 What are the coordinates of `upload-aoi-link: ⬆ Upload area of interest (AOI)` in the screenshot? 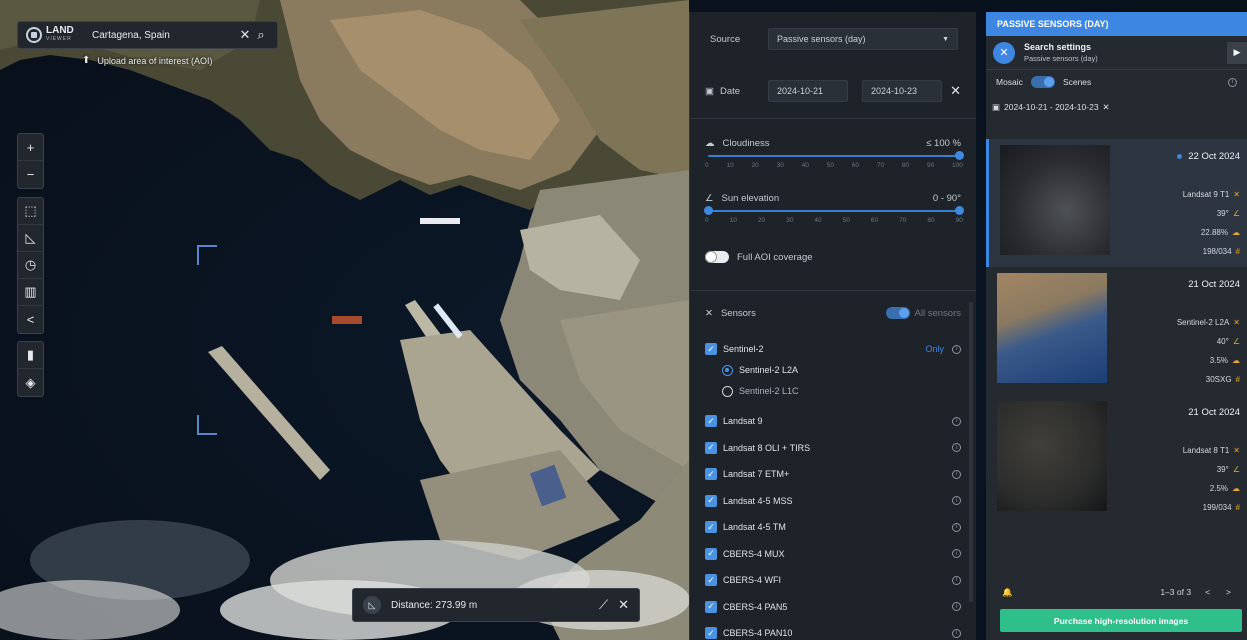 It's located at (147, 60).